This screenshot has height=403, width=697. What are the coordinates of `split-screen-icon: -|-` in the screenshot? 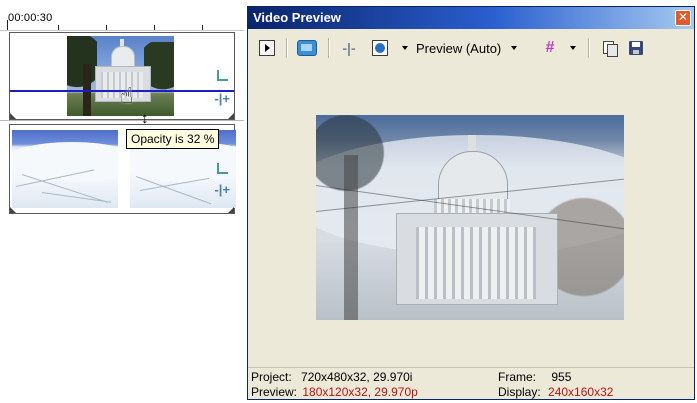 It's located at (349, 48).